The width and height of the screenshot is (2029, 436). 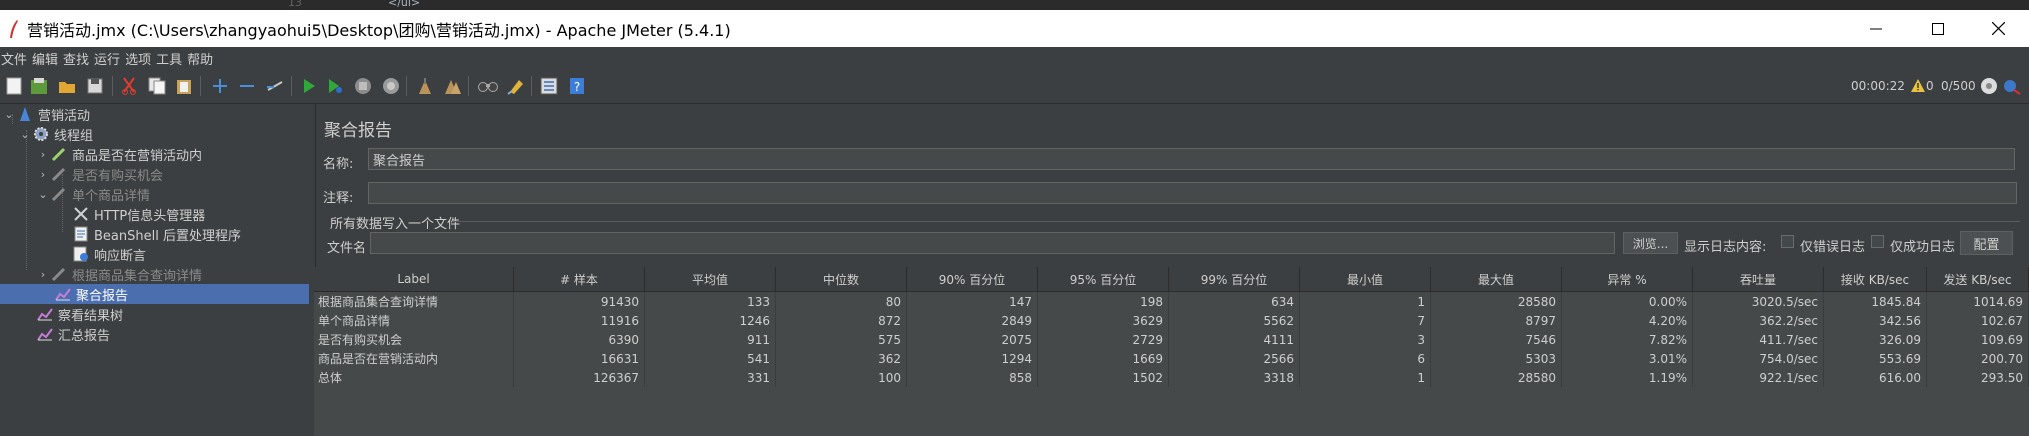 What do you see at coordinates (13, 85) in the screenshot?
I see `new-icon` at bounding box center [13, 85].